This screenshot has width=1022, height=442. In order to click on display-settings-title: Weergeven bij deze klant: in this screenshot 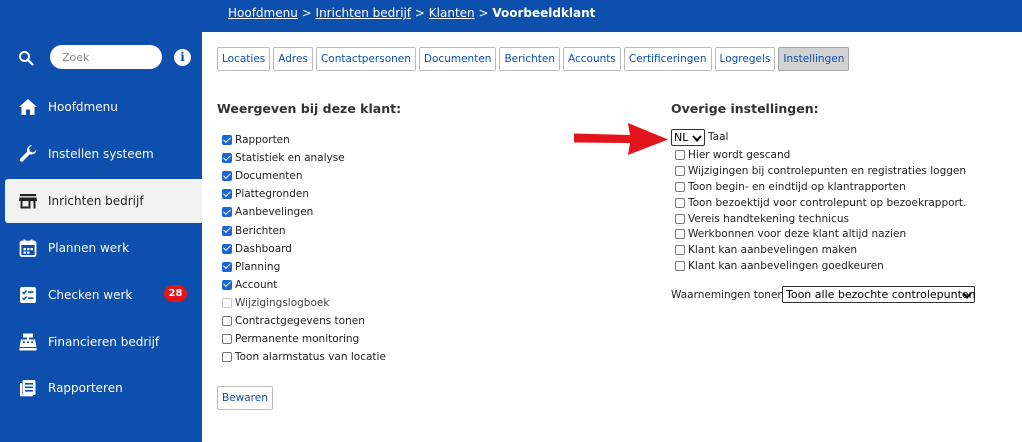, I will do `click(309, 108)`.